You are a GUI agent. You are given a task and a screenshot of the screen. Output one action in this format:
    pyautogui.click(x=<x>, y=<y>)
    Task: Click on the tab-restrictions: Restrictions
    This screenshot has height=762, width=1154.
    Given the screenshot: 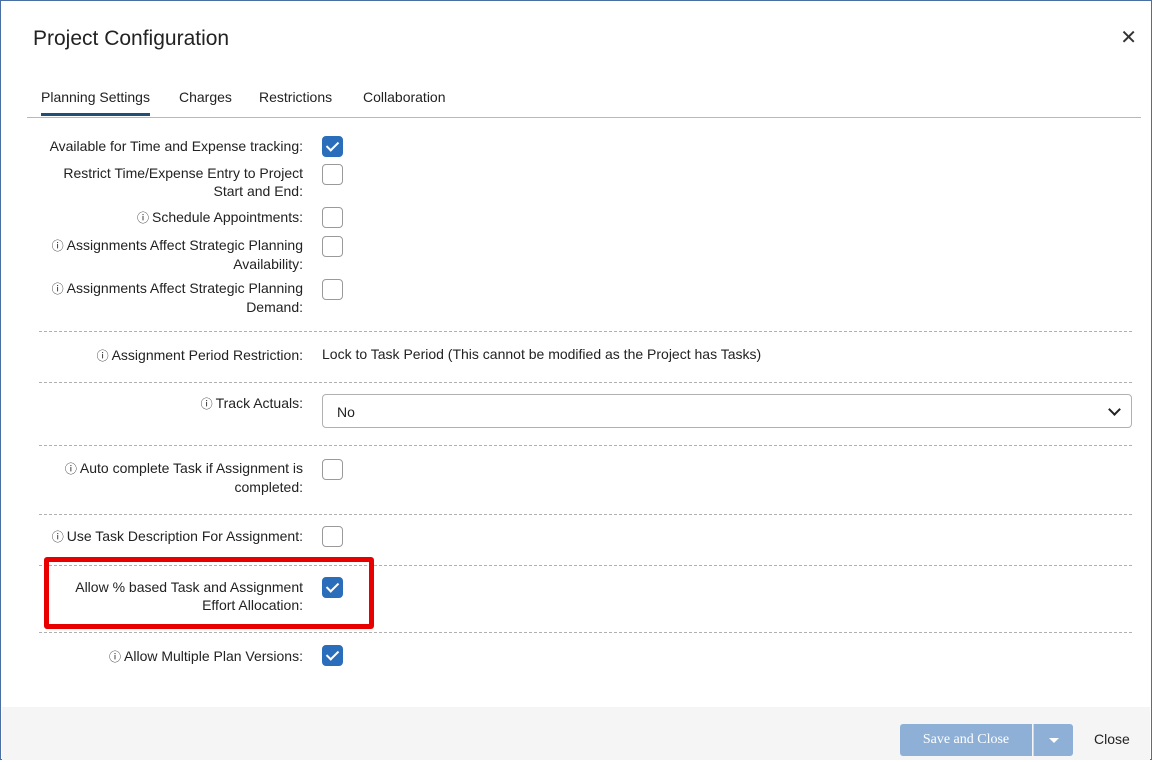 What is the action you would take?
    pyautogui.click(x=295, y=101)
    